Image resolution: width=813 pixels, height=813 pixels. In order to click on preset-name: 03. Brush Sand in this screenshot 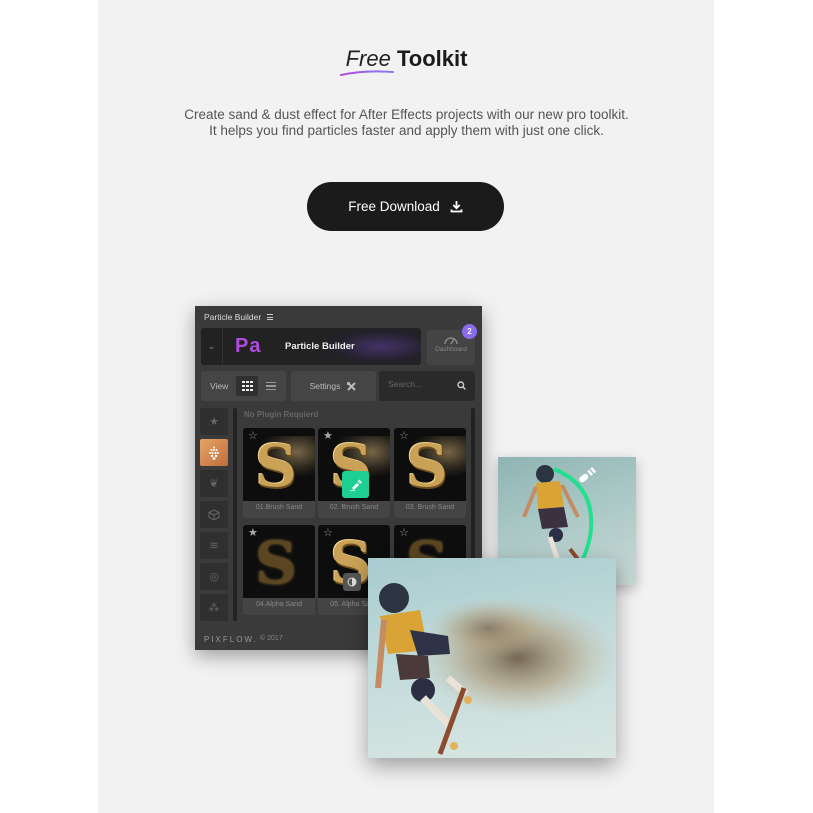, I will do `click(430, 507)`.